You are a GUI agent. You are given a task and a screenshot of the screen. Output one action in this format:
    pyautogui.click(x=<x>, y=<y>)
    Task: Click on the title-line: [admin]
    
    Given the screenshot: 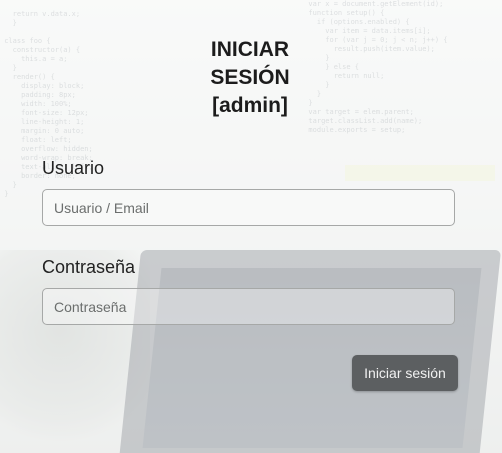 What is the action you would take?
    pyautogui.click(x=250, y=105)
    